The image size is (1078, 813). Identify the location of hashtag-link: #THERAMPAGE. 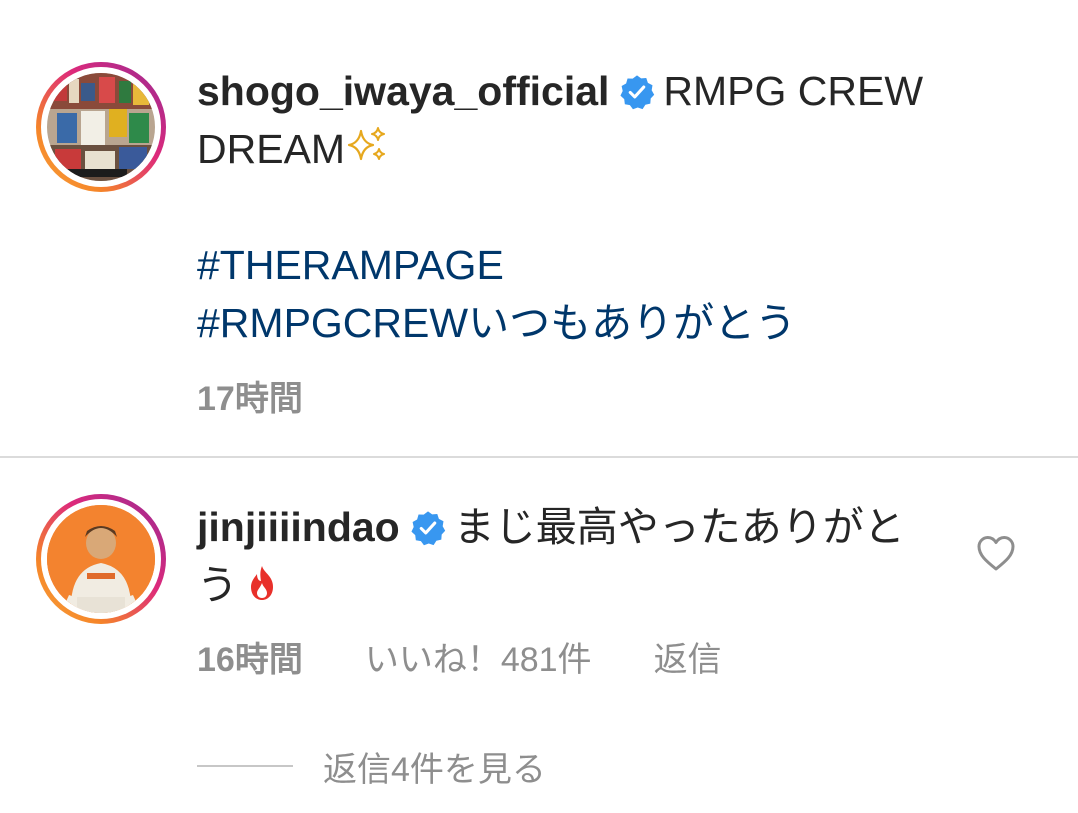
(496, 265).